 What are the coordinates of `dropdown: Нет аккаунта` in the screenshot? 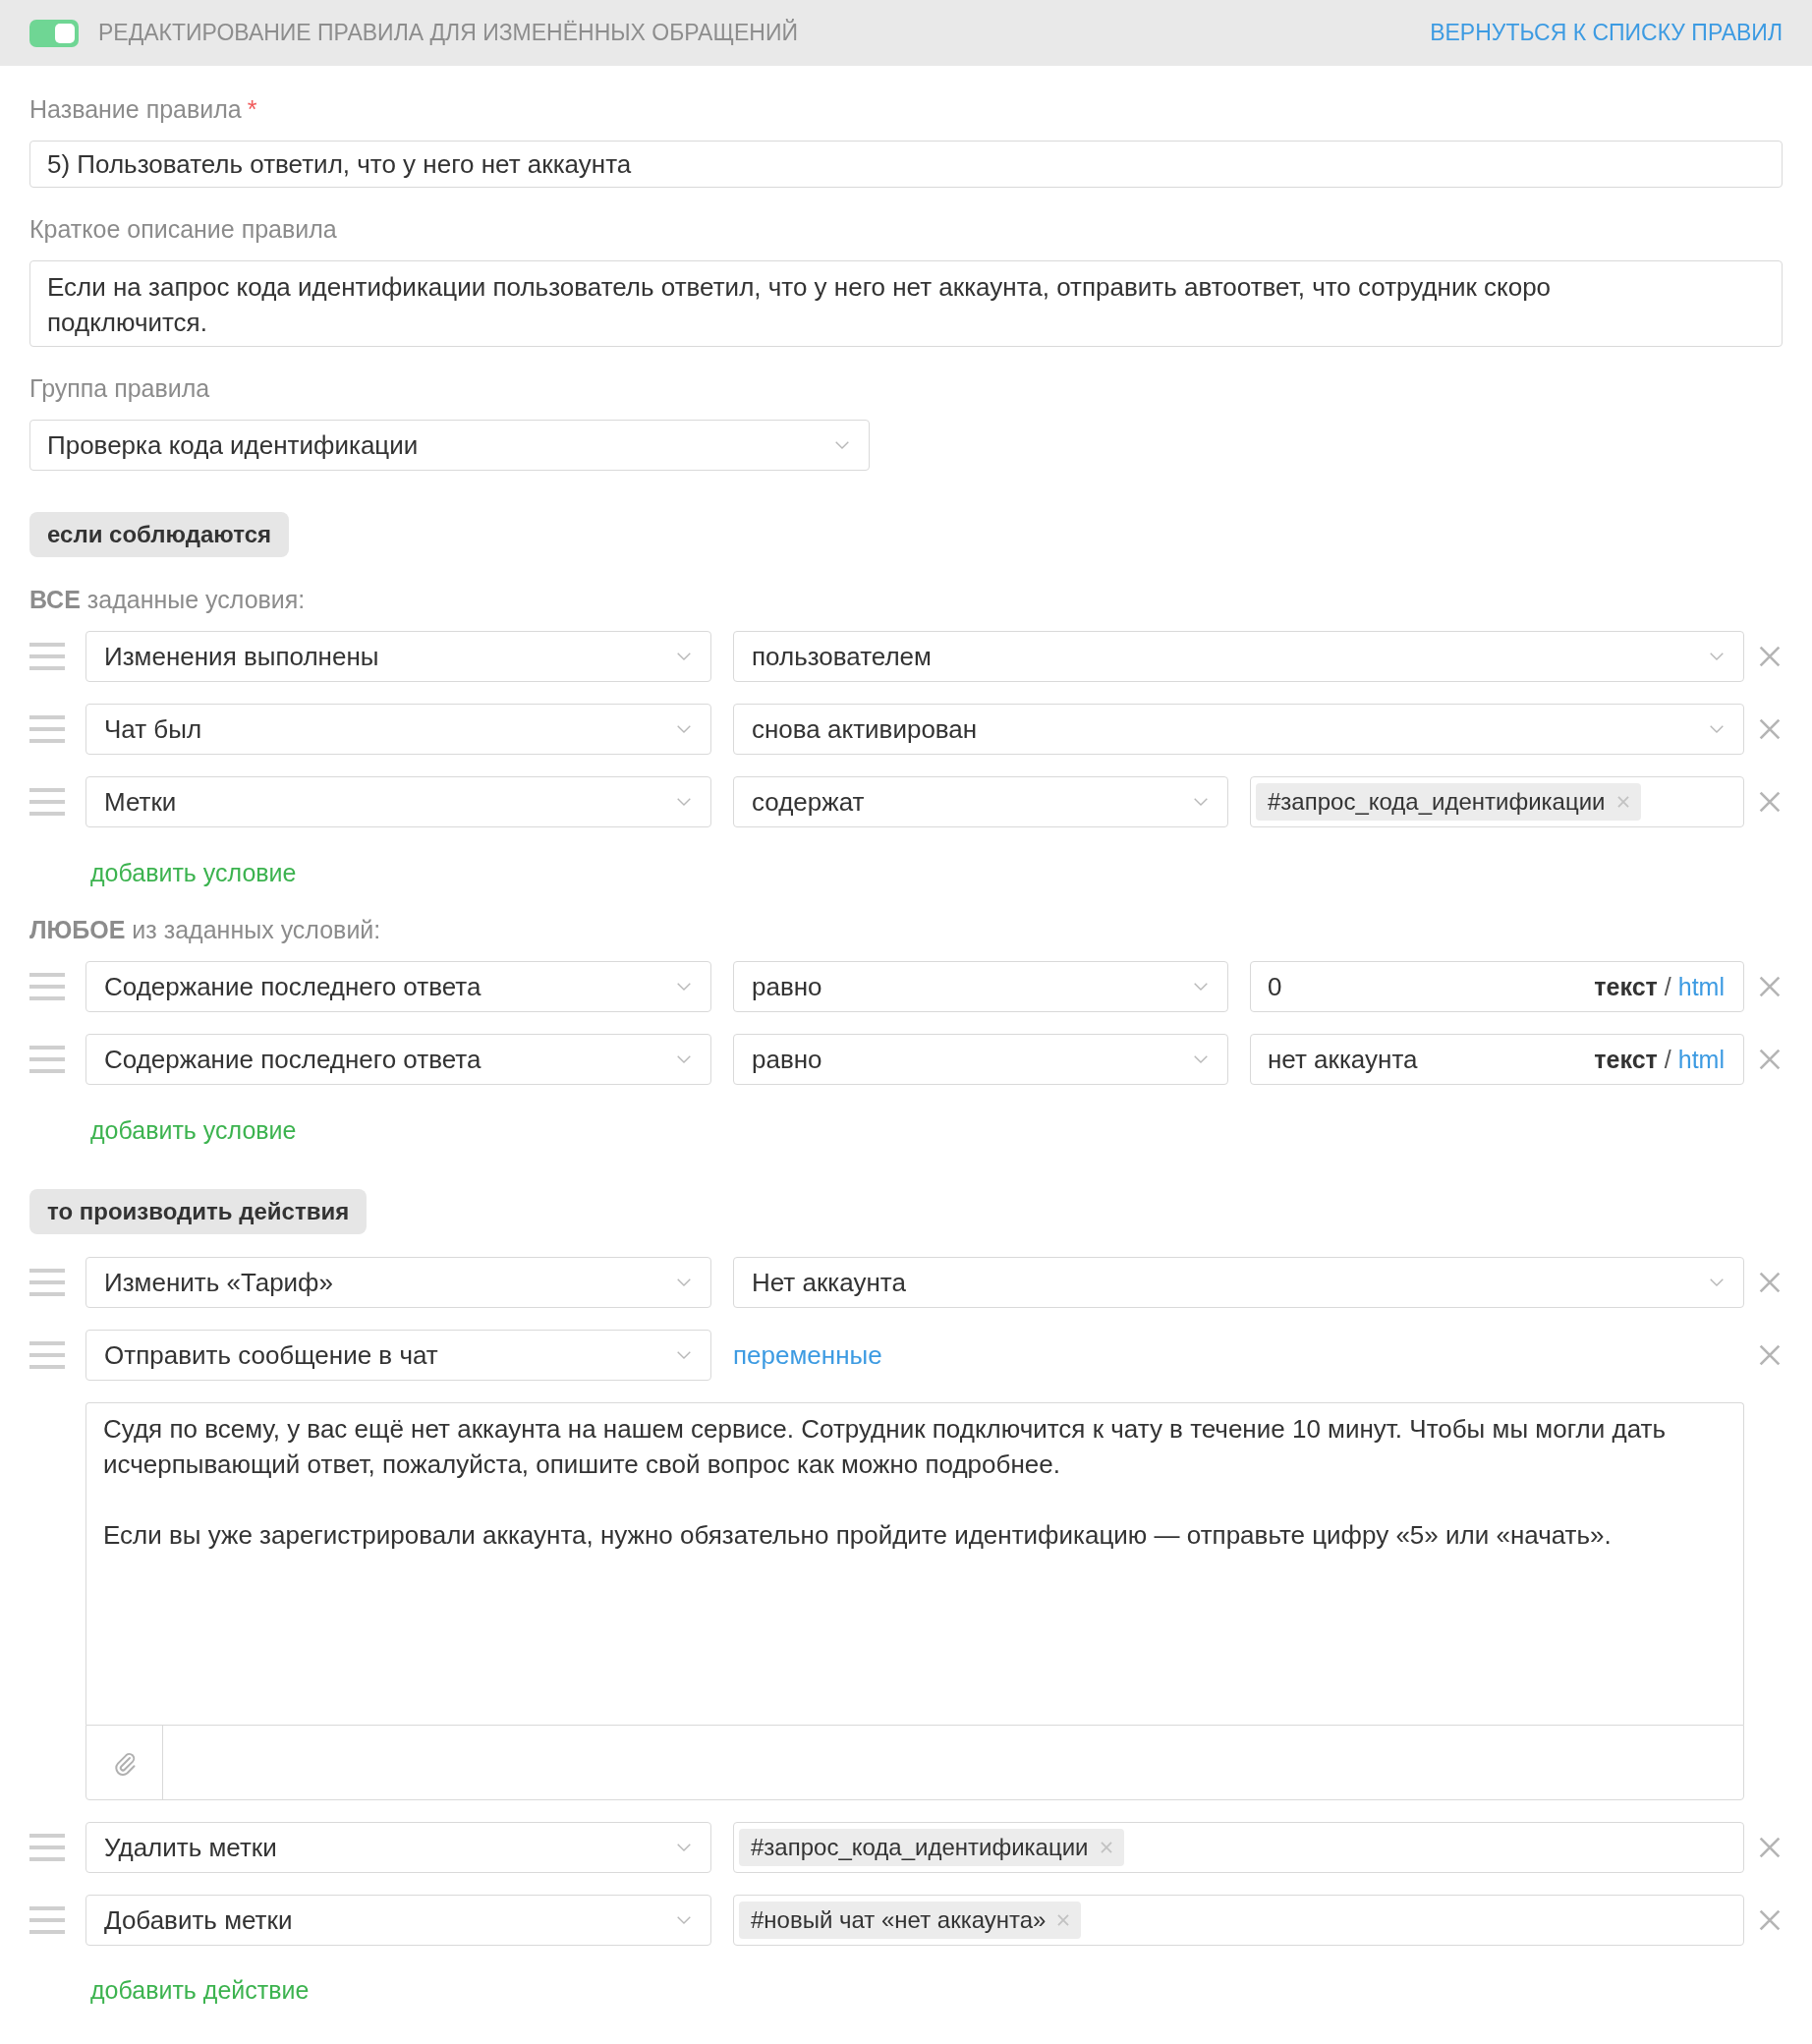 It's located at (1238, 1282).